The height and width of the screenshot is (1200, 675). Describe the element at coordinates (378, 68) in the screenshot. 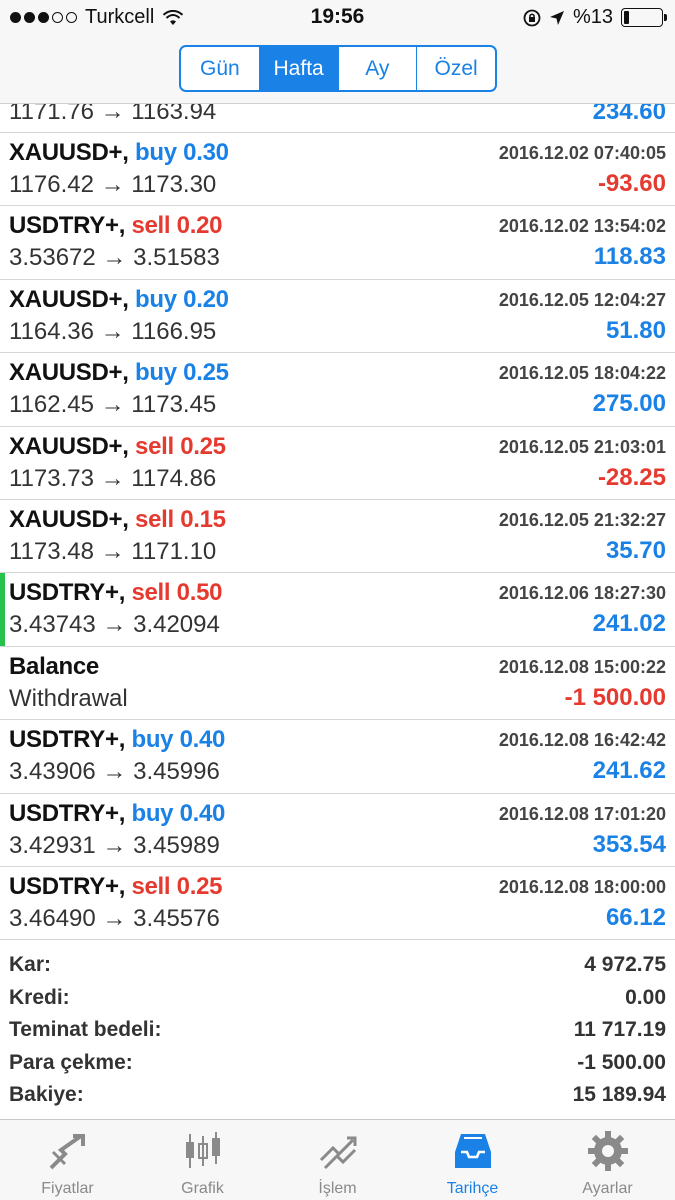

I see `period-tab-month: Ay` at that location.